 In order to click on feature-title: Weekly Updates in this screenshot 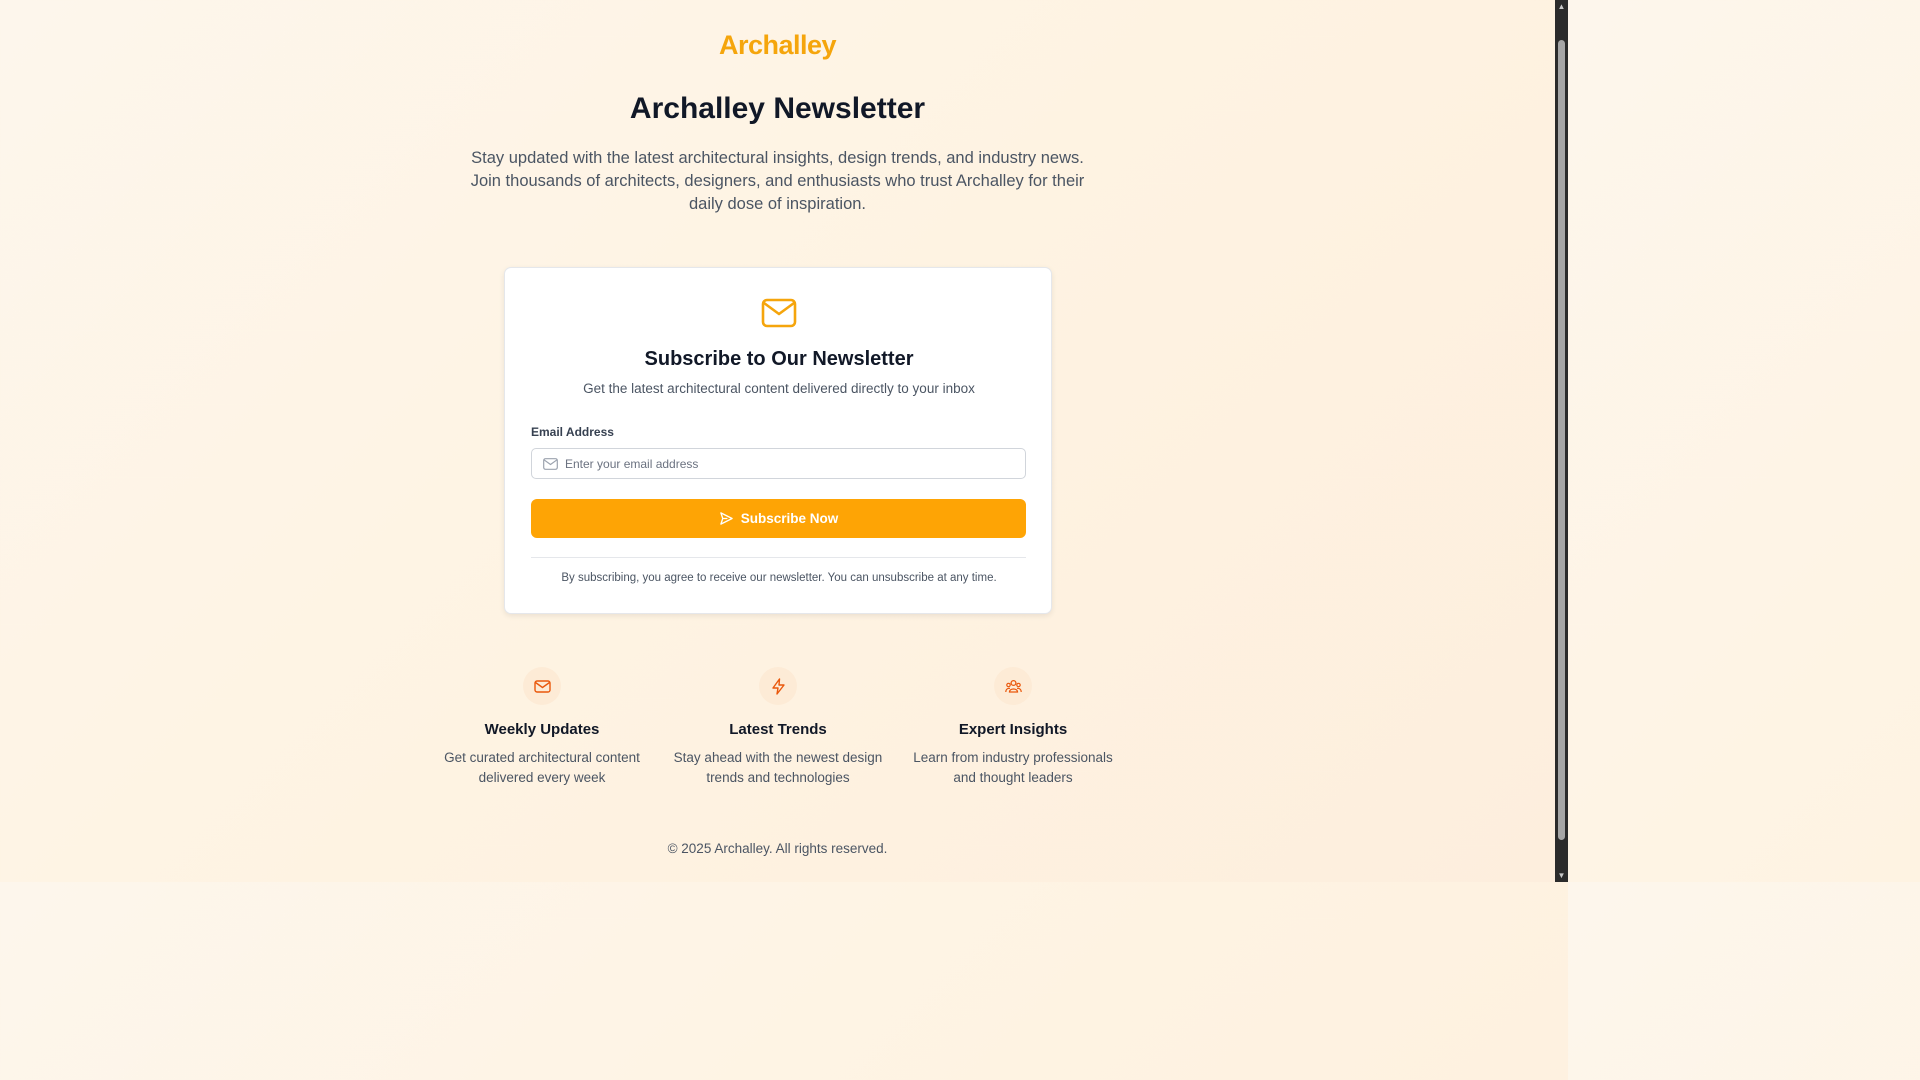, I will do `click(542, 729)`.